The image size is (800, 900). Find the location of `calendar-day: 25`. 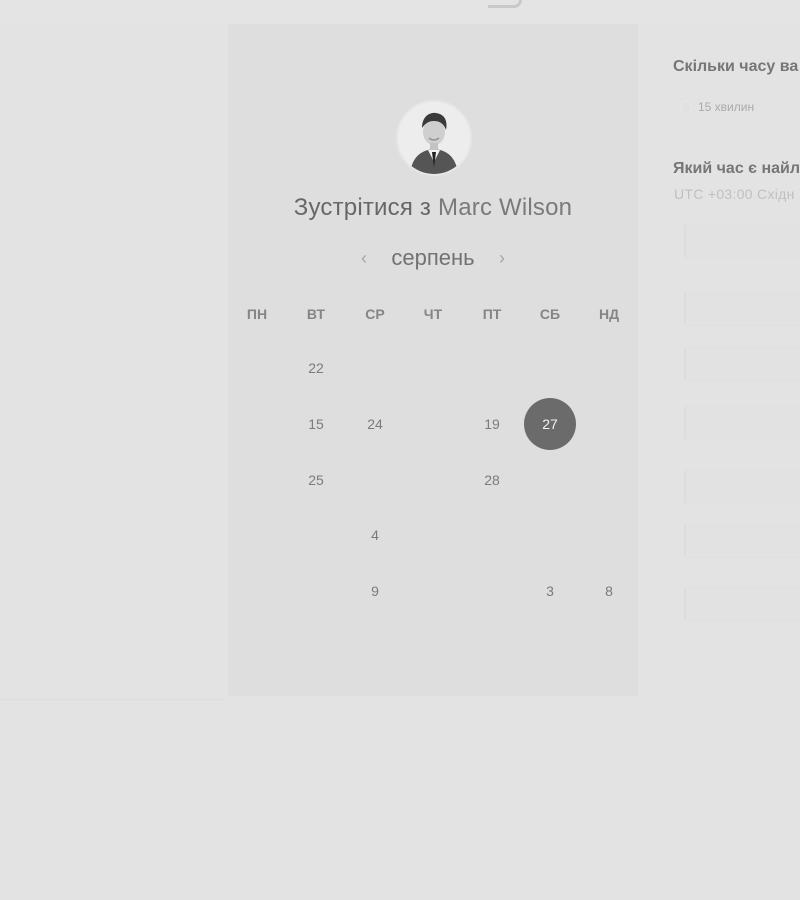

calendar-day: 25 is located at coordinates (316, 480).